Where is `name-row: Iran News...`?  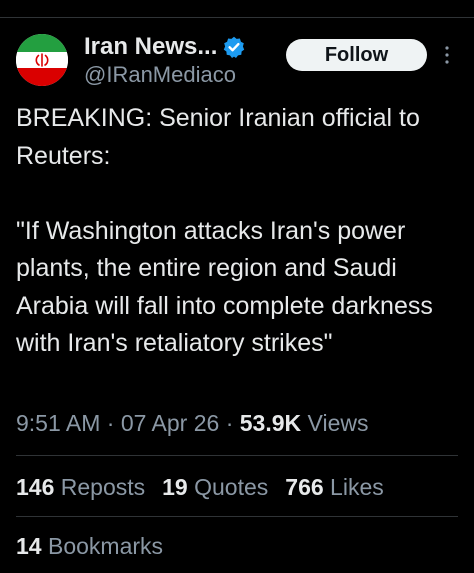 name-row: Iran News... is located at coordinates (164, 47).